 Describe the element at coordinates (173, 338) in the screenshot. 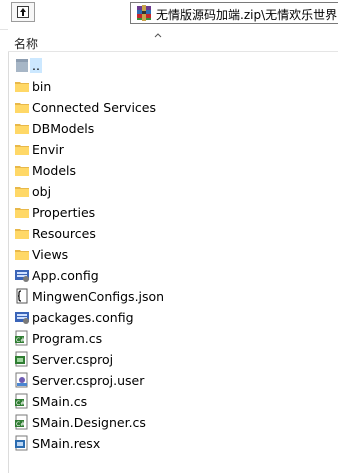

I see `file-row: C# Program.cs` at that location.